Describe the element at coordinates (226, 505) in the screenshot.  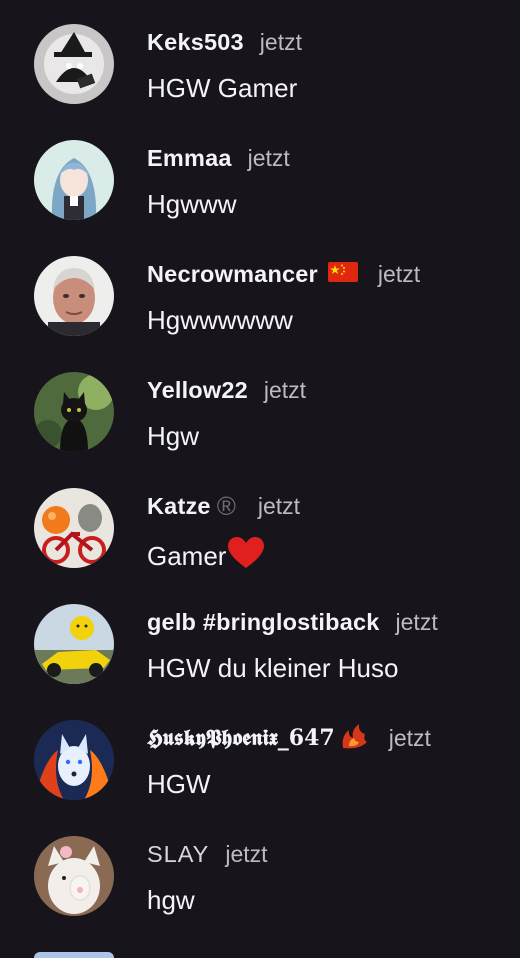
I see `registered-sign: ®` at that location.